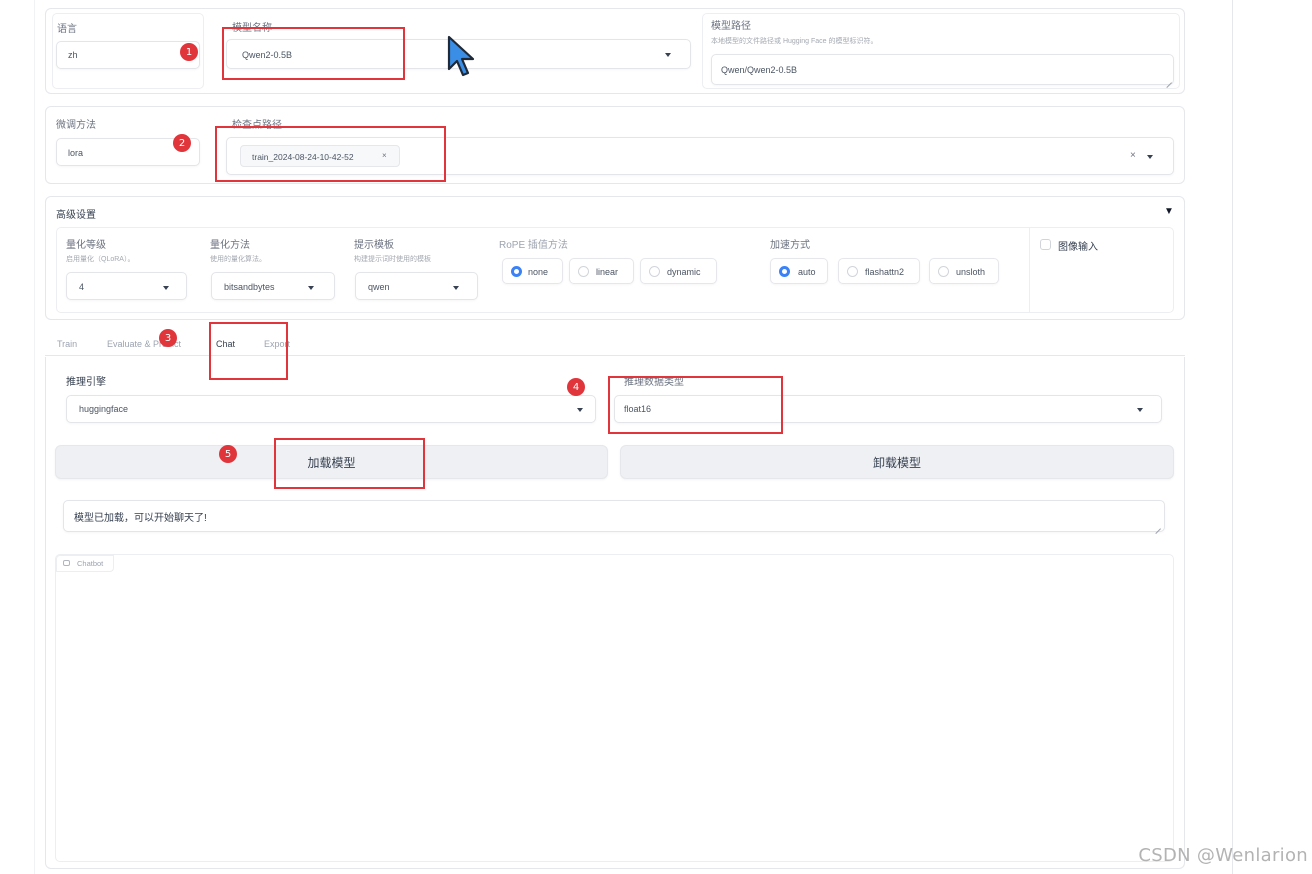 The image size is (1312, 874). What do you see at coordinates (228, 454) in the screenshot?
I see `step-badge-5: 5` at bounding box center [228, 454].